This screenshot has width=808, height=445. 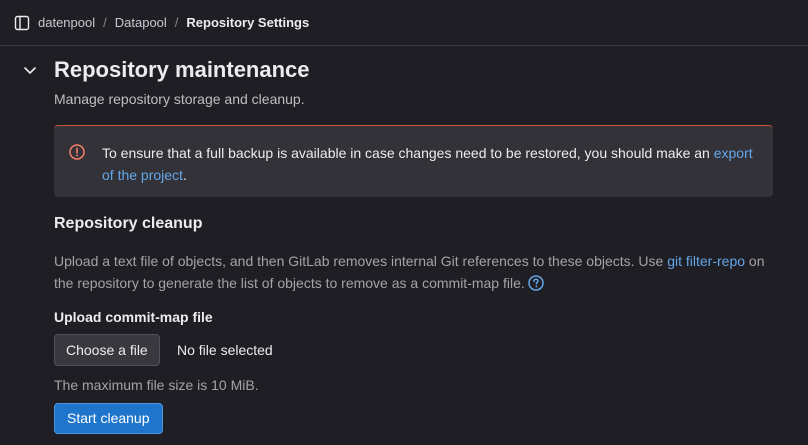 What do you see at coordinates (128, 223) in the screenshot?
I see `cleanup-title: Repository cleanup` at bounding box center [128, 223].